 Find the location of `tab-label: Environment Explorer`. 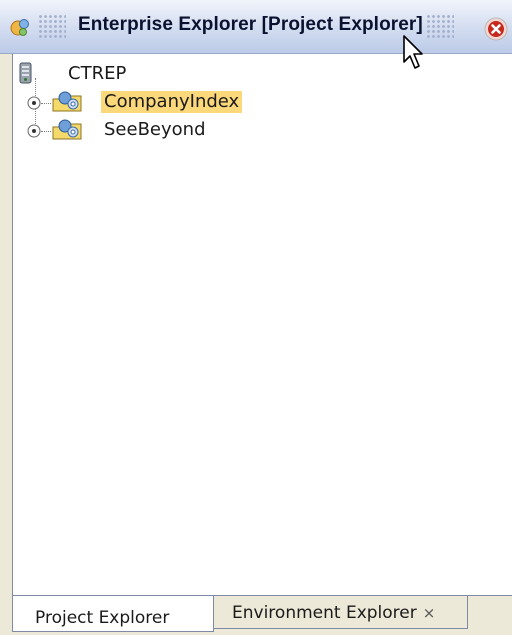

tab-label: Environment Explorer is located at coordinates (324, 613).